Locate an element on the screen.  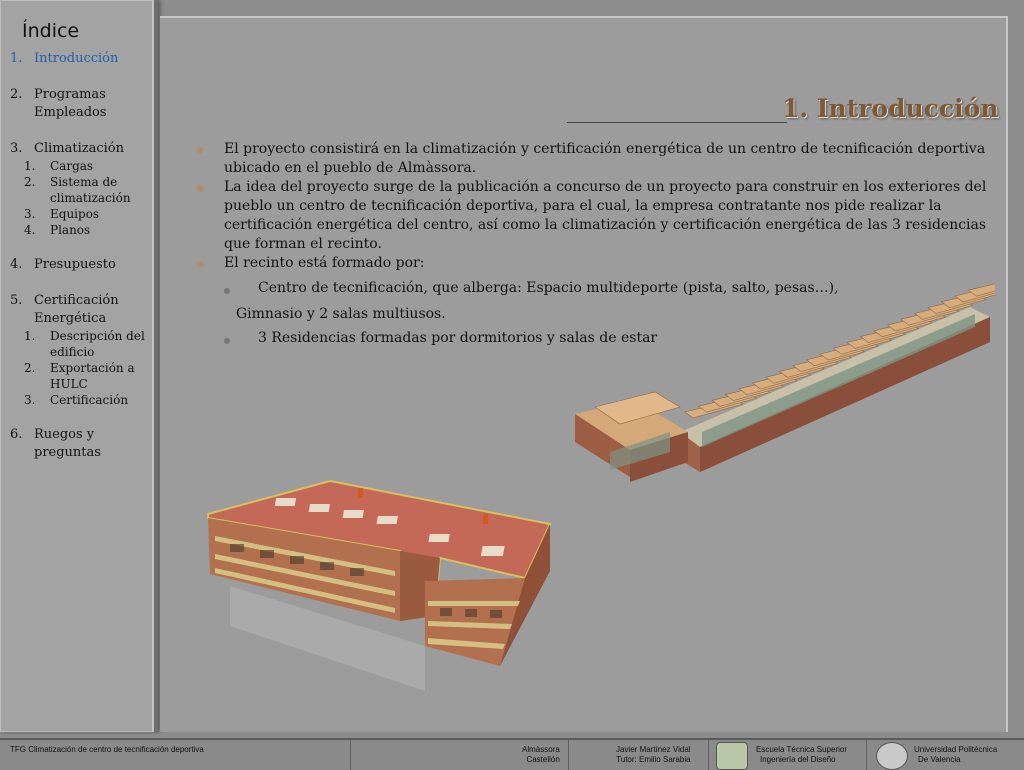
index-item-number: 2. is located at coordinates (16, 94).